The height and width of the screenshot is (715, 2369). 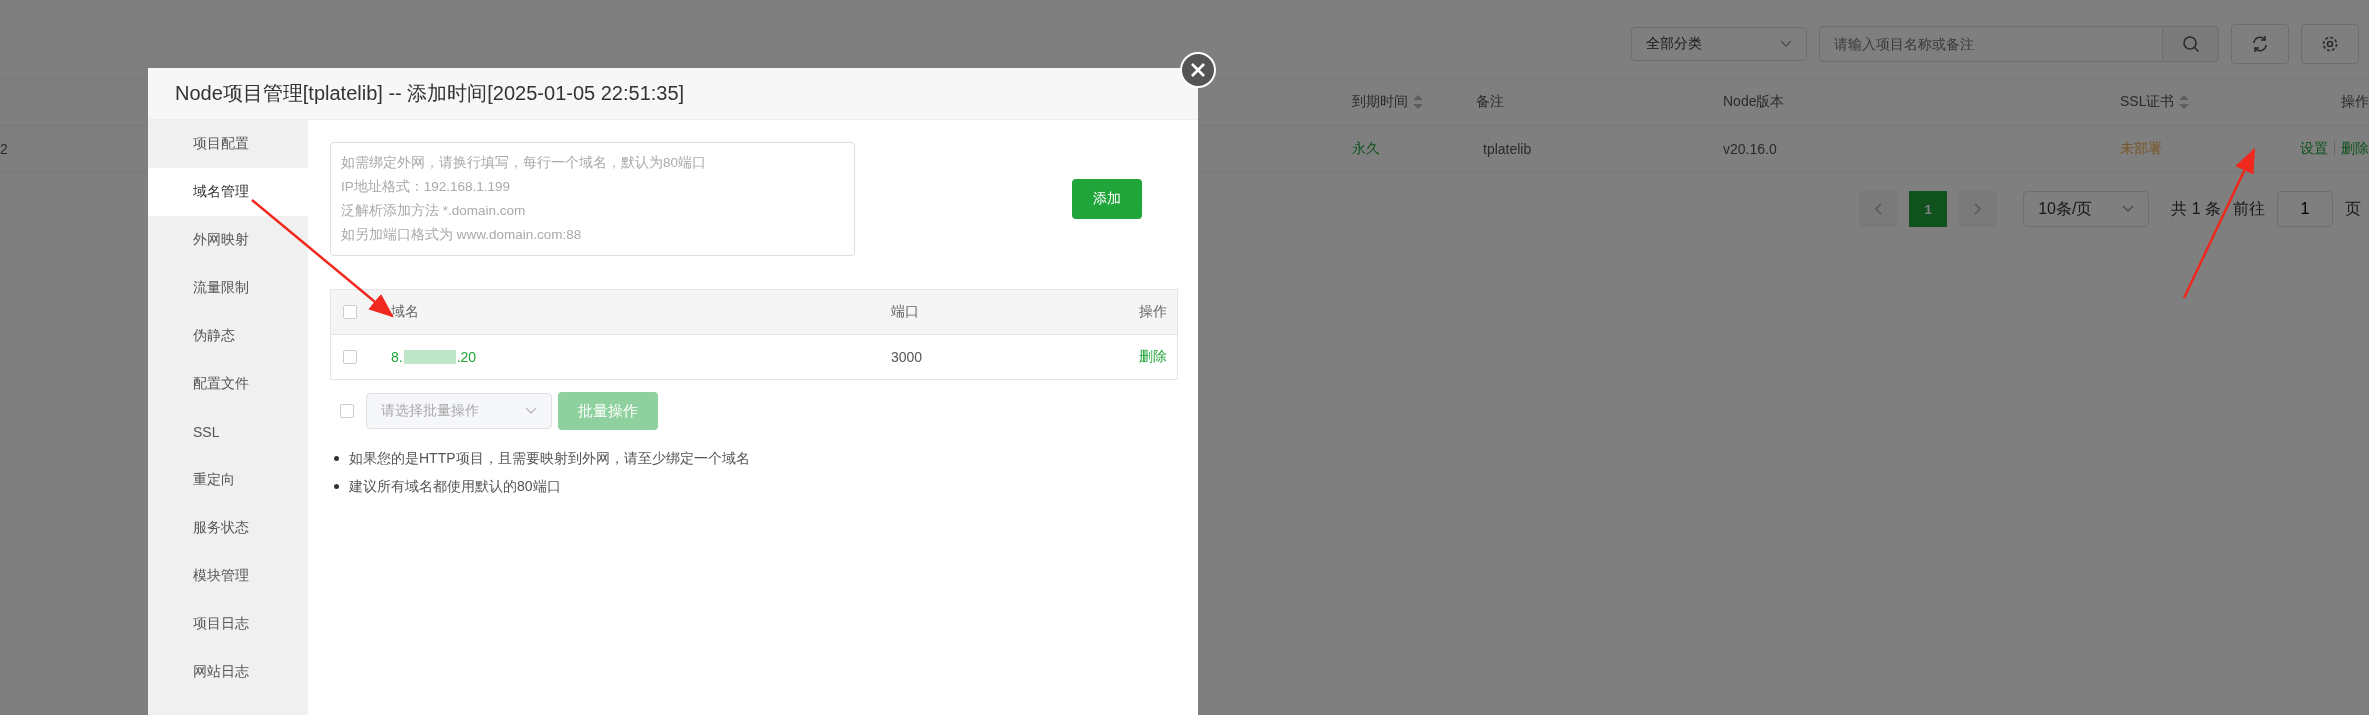 I want to click on search-button, so click(x=2191, y=44).